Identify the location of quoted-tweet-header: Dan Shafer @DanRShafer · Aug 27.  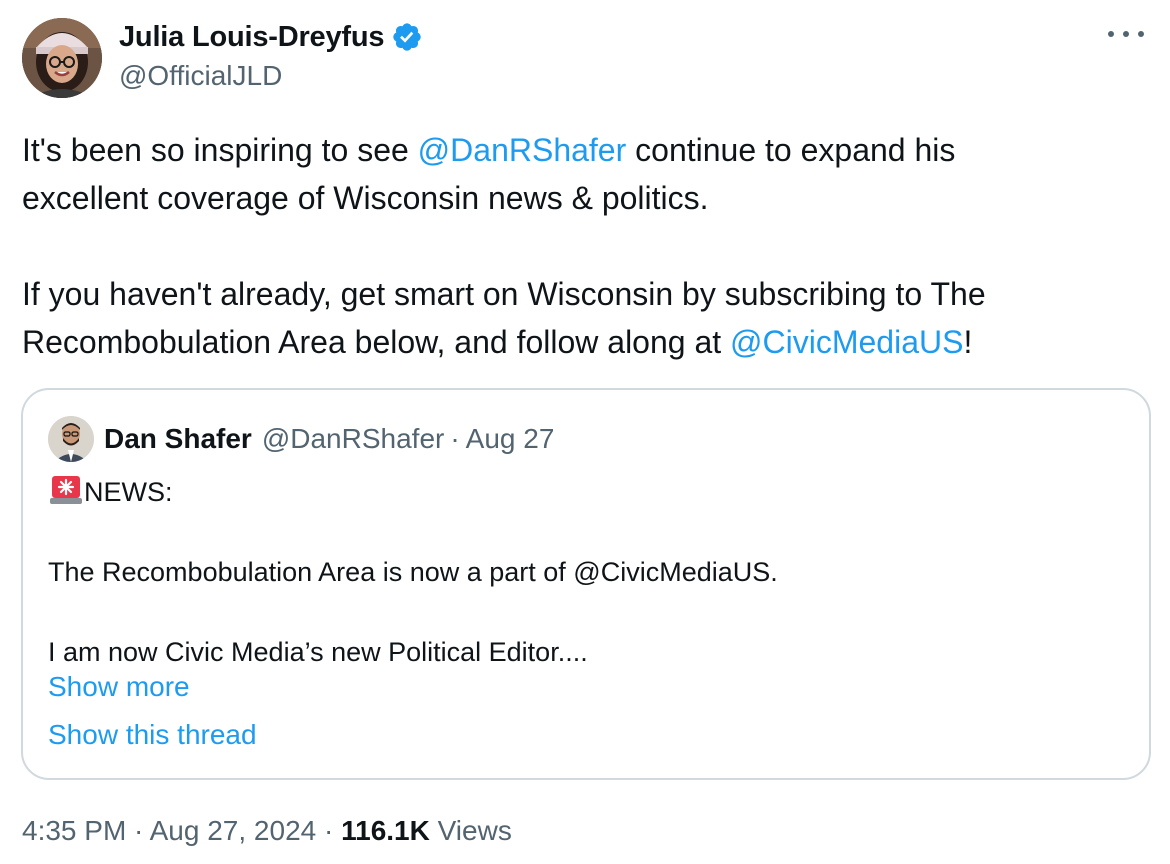
(301, 439).